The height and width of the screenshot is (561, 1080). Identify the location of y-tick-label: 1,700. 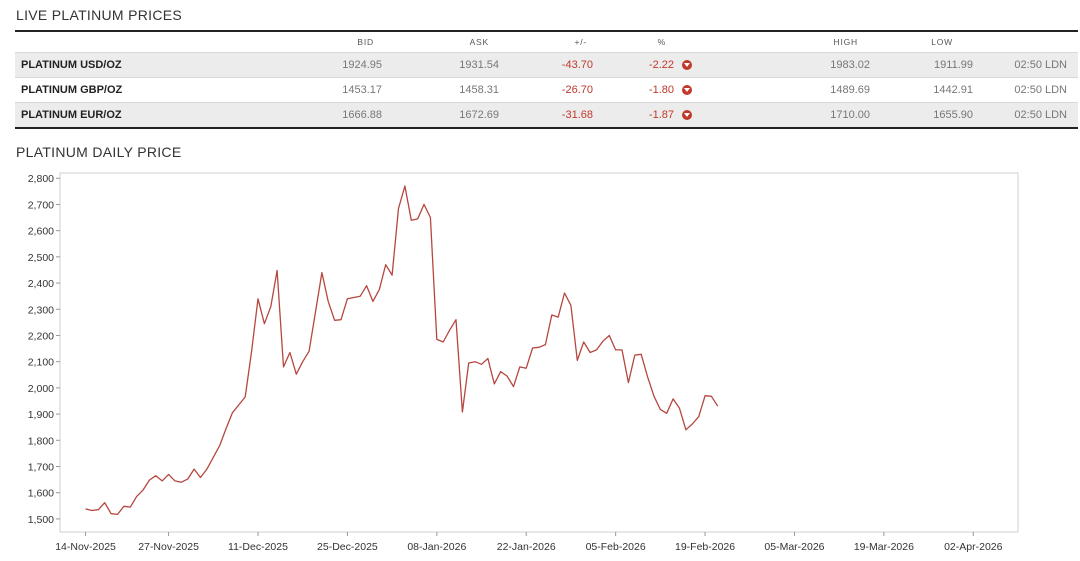
(41, 467).